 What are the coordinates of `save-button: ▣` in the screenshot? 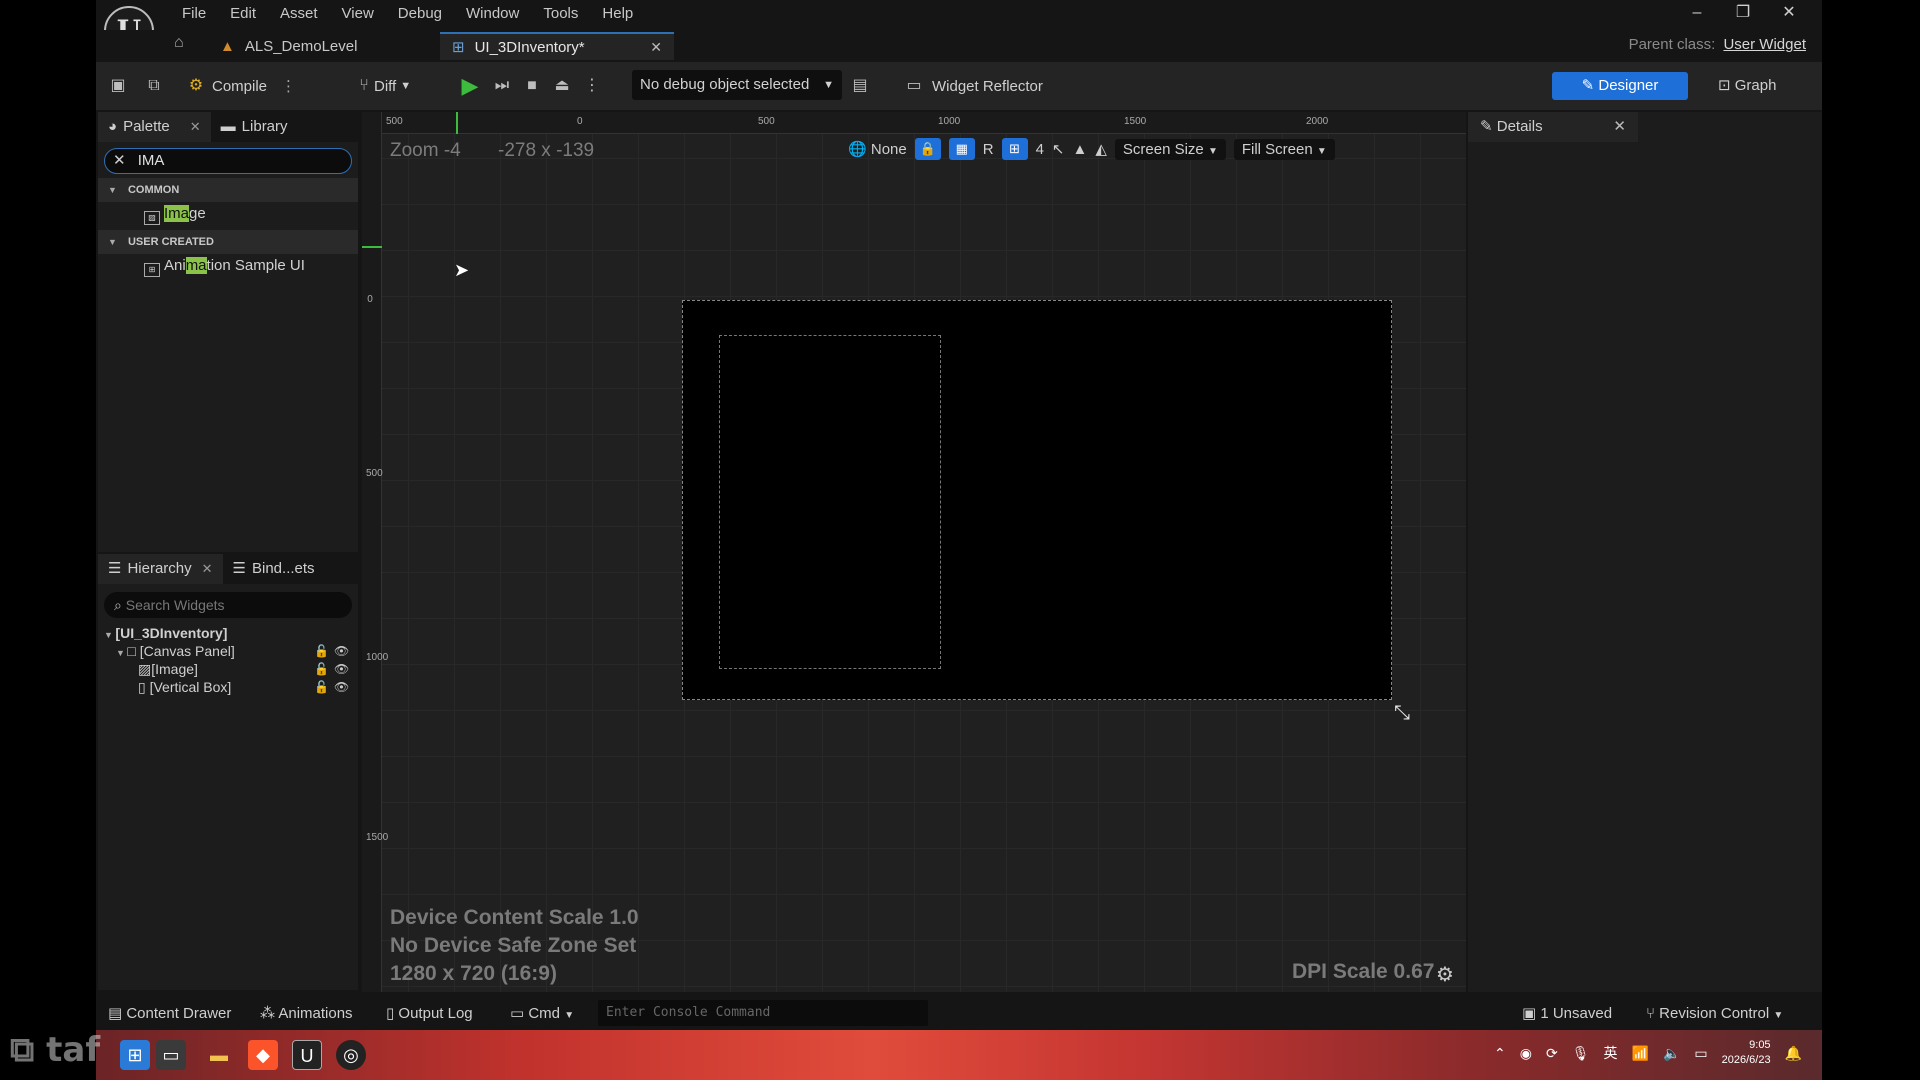 It's located at (118, 86).